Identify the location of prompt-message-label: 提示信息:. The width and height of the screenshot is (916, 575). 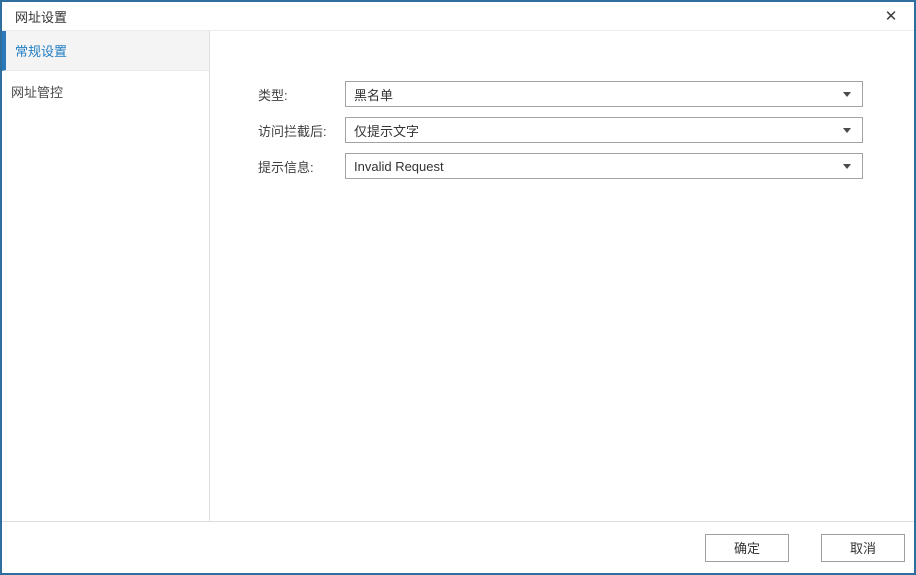
(286, 167).